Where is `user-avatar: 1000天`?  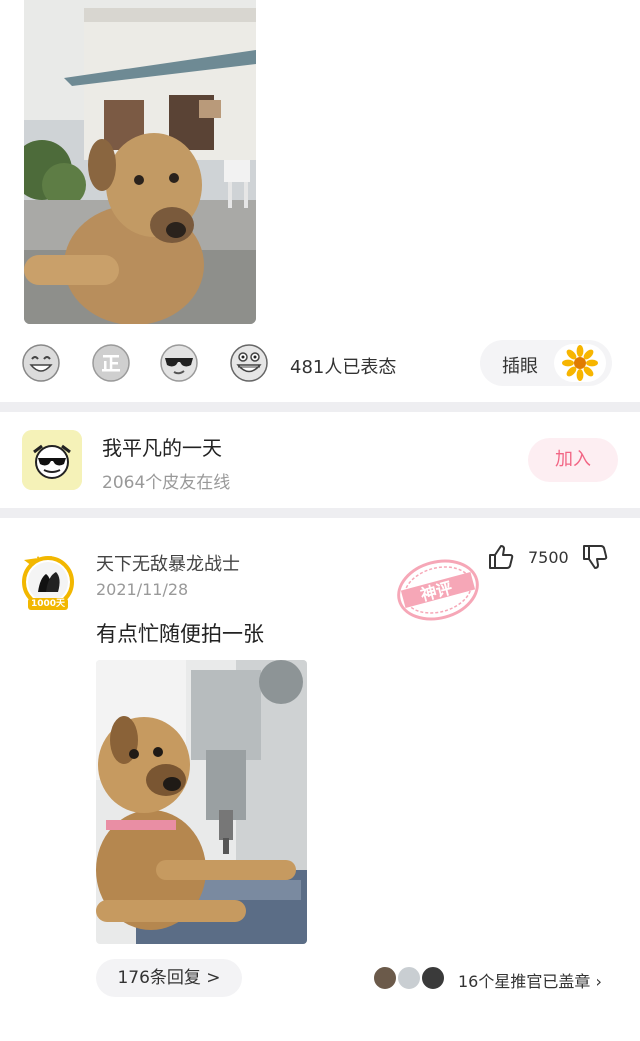 user-avatar: 1000天 is located at coordinates (48, 580).